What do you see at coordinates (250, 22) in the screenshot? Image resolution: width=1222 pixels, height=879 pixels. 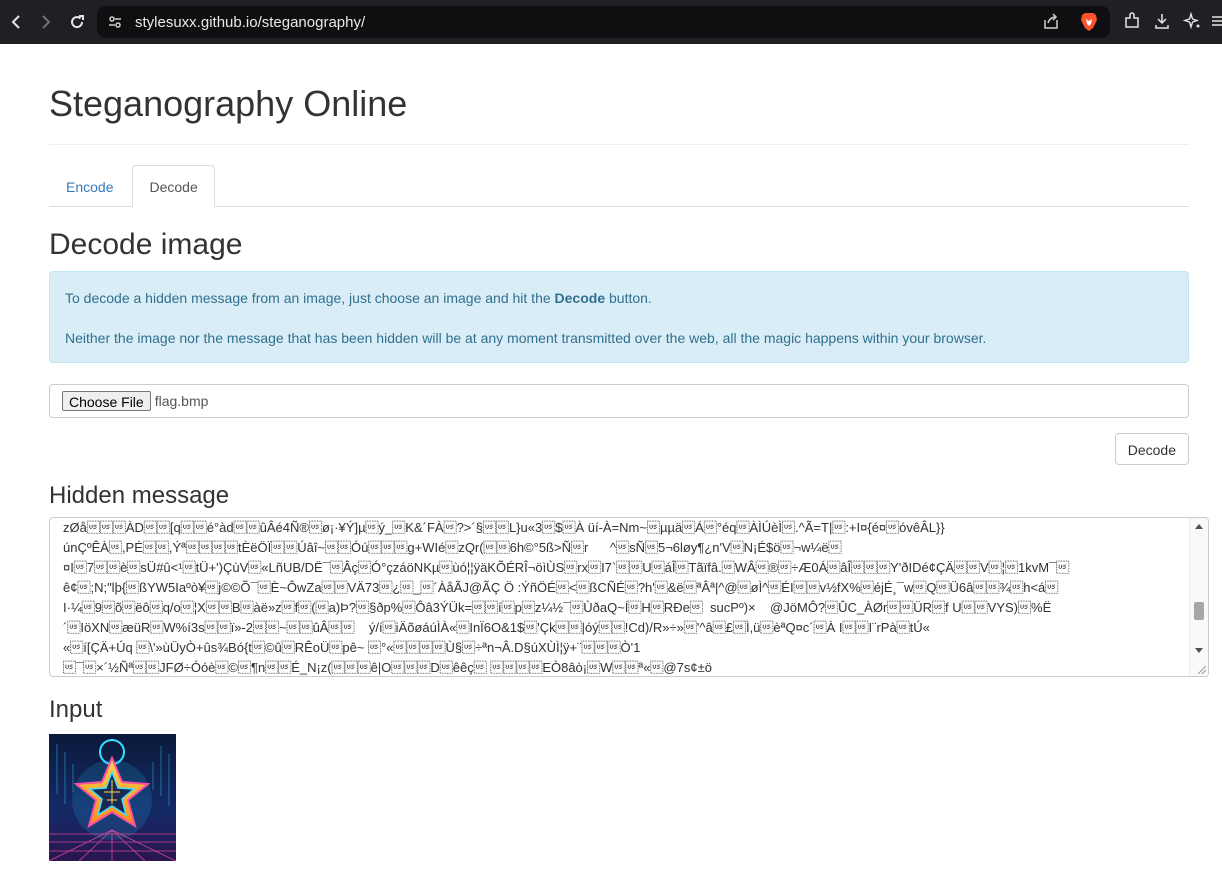 I see `url-text: stylesuxx.github.io/steganography/` at bounding box center [250, 22].